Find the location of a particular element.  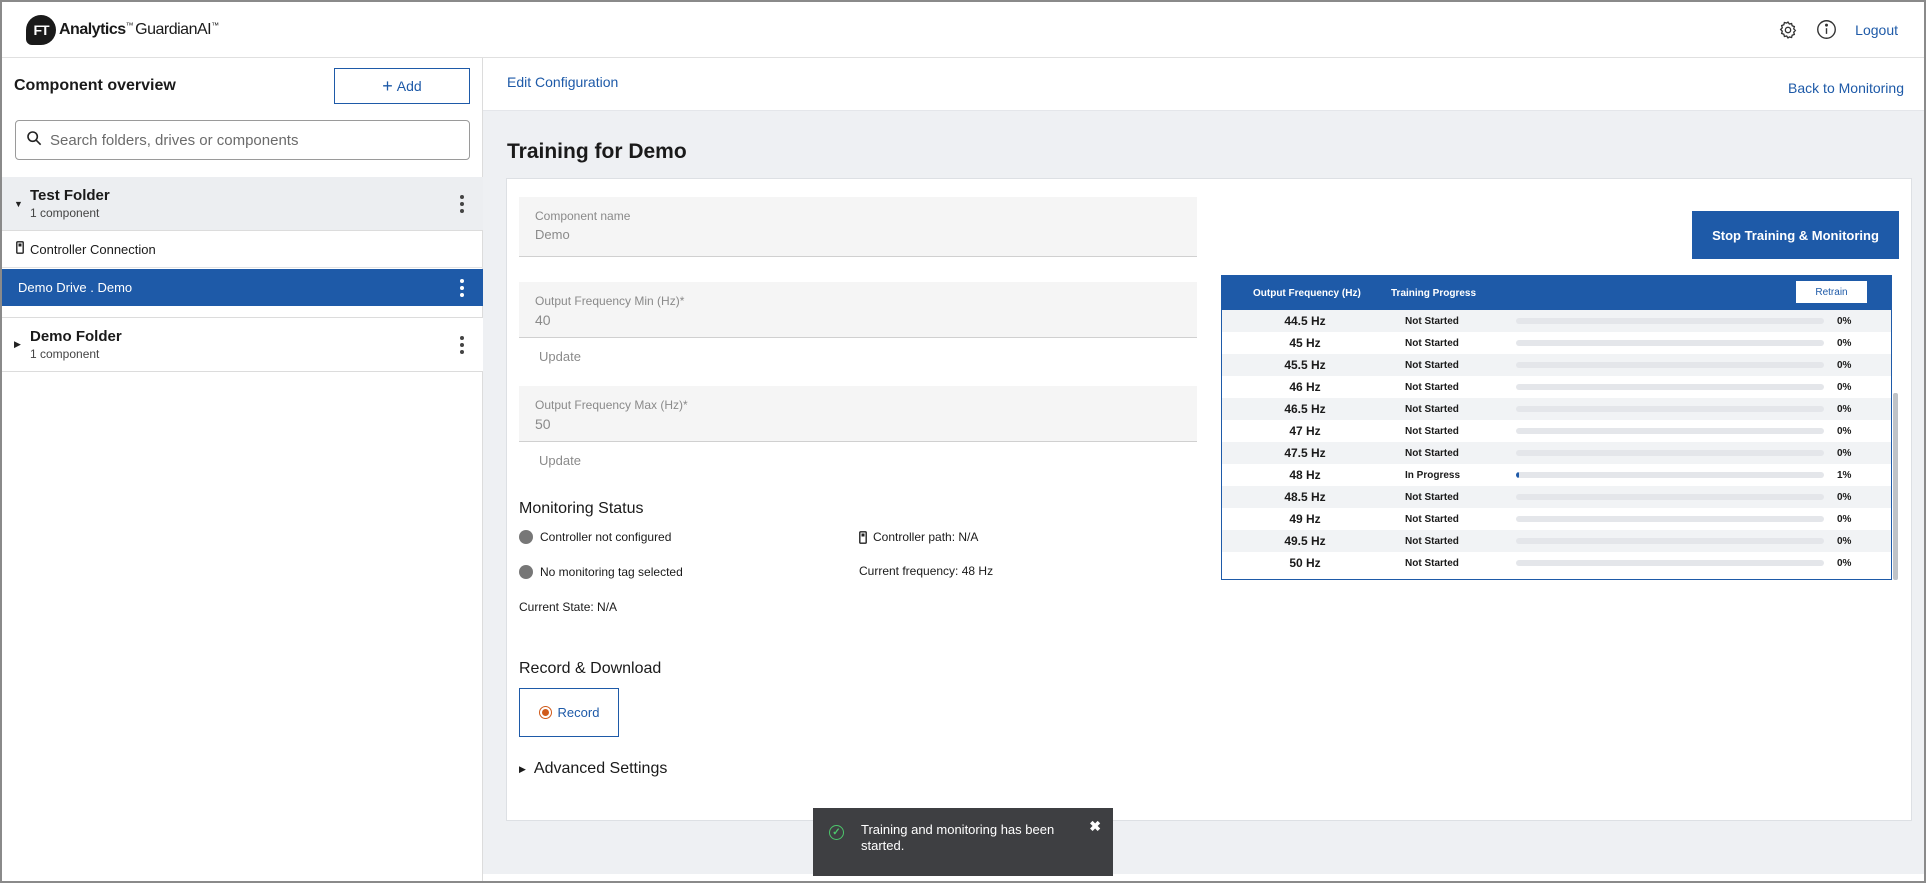

search-icon is located at coordinates (34, 140).